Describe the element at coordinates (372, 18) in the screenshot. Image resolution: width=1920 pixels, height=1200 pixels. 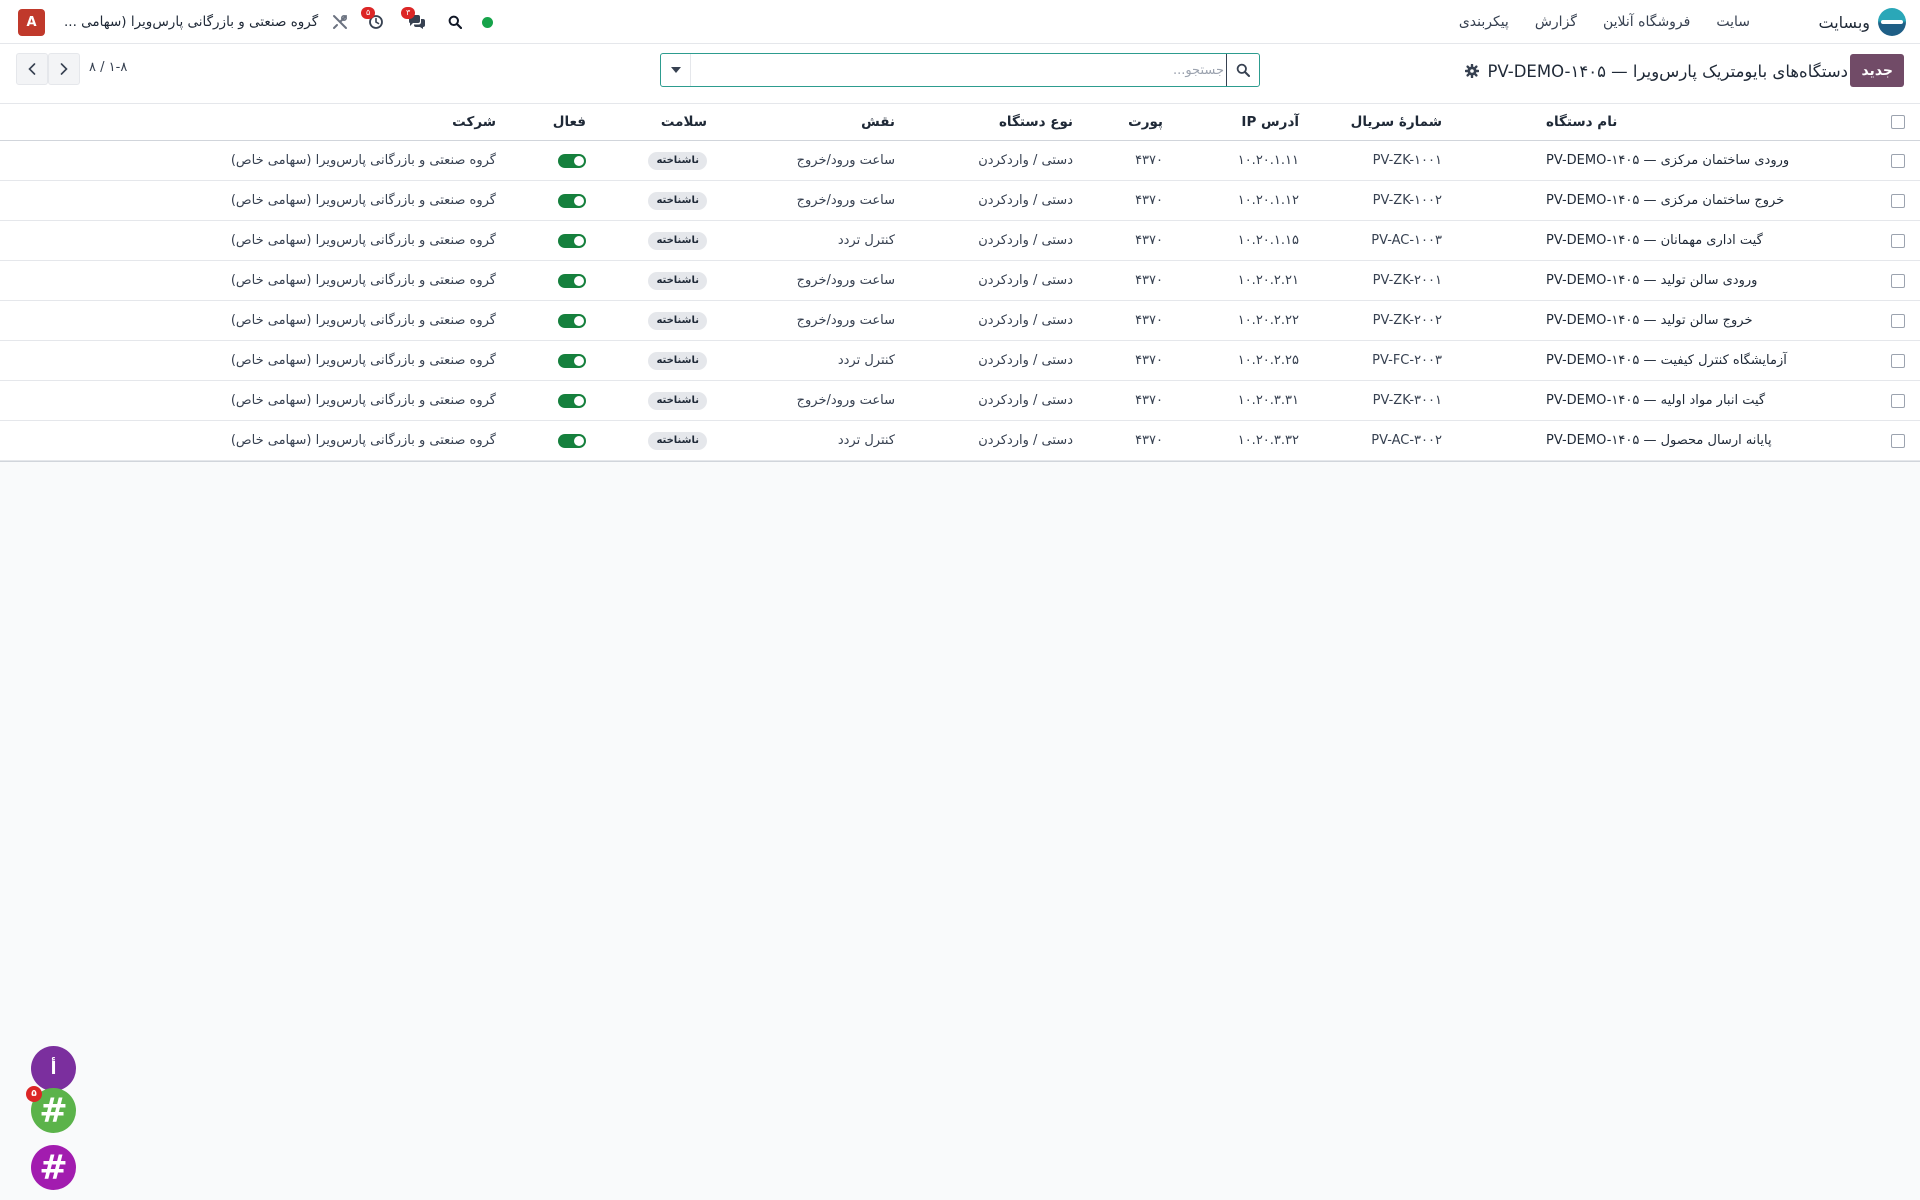
I see `activity-clock-icon: ۵` at that location.